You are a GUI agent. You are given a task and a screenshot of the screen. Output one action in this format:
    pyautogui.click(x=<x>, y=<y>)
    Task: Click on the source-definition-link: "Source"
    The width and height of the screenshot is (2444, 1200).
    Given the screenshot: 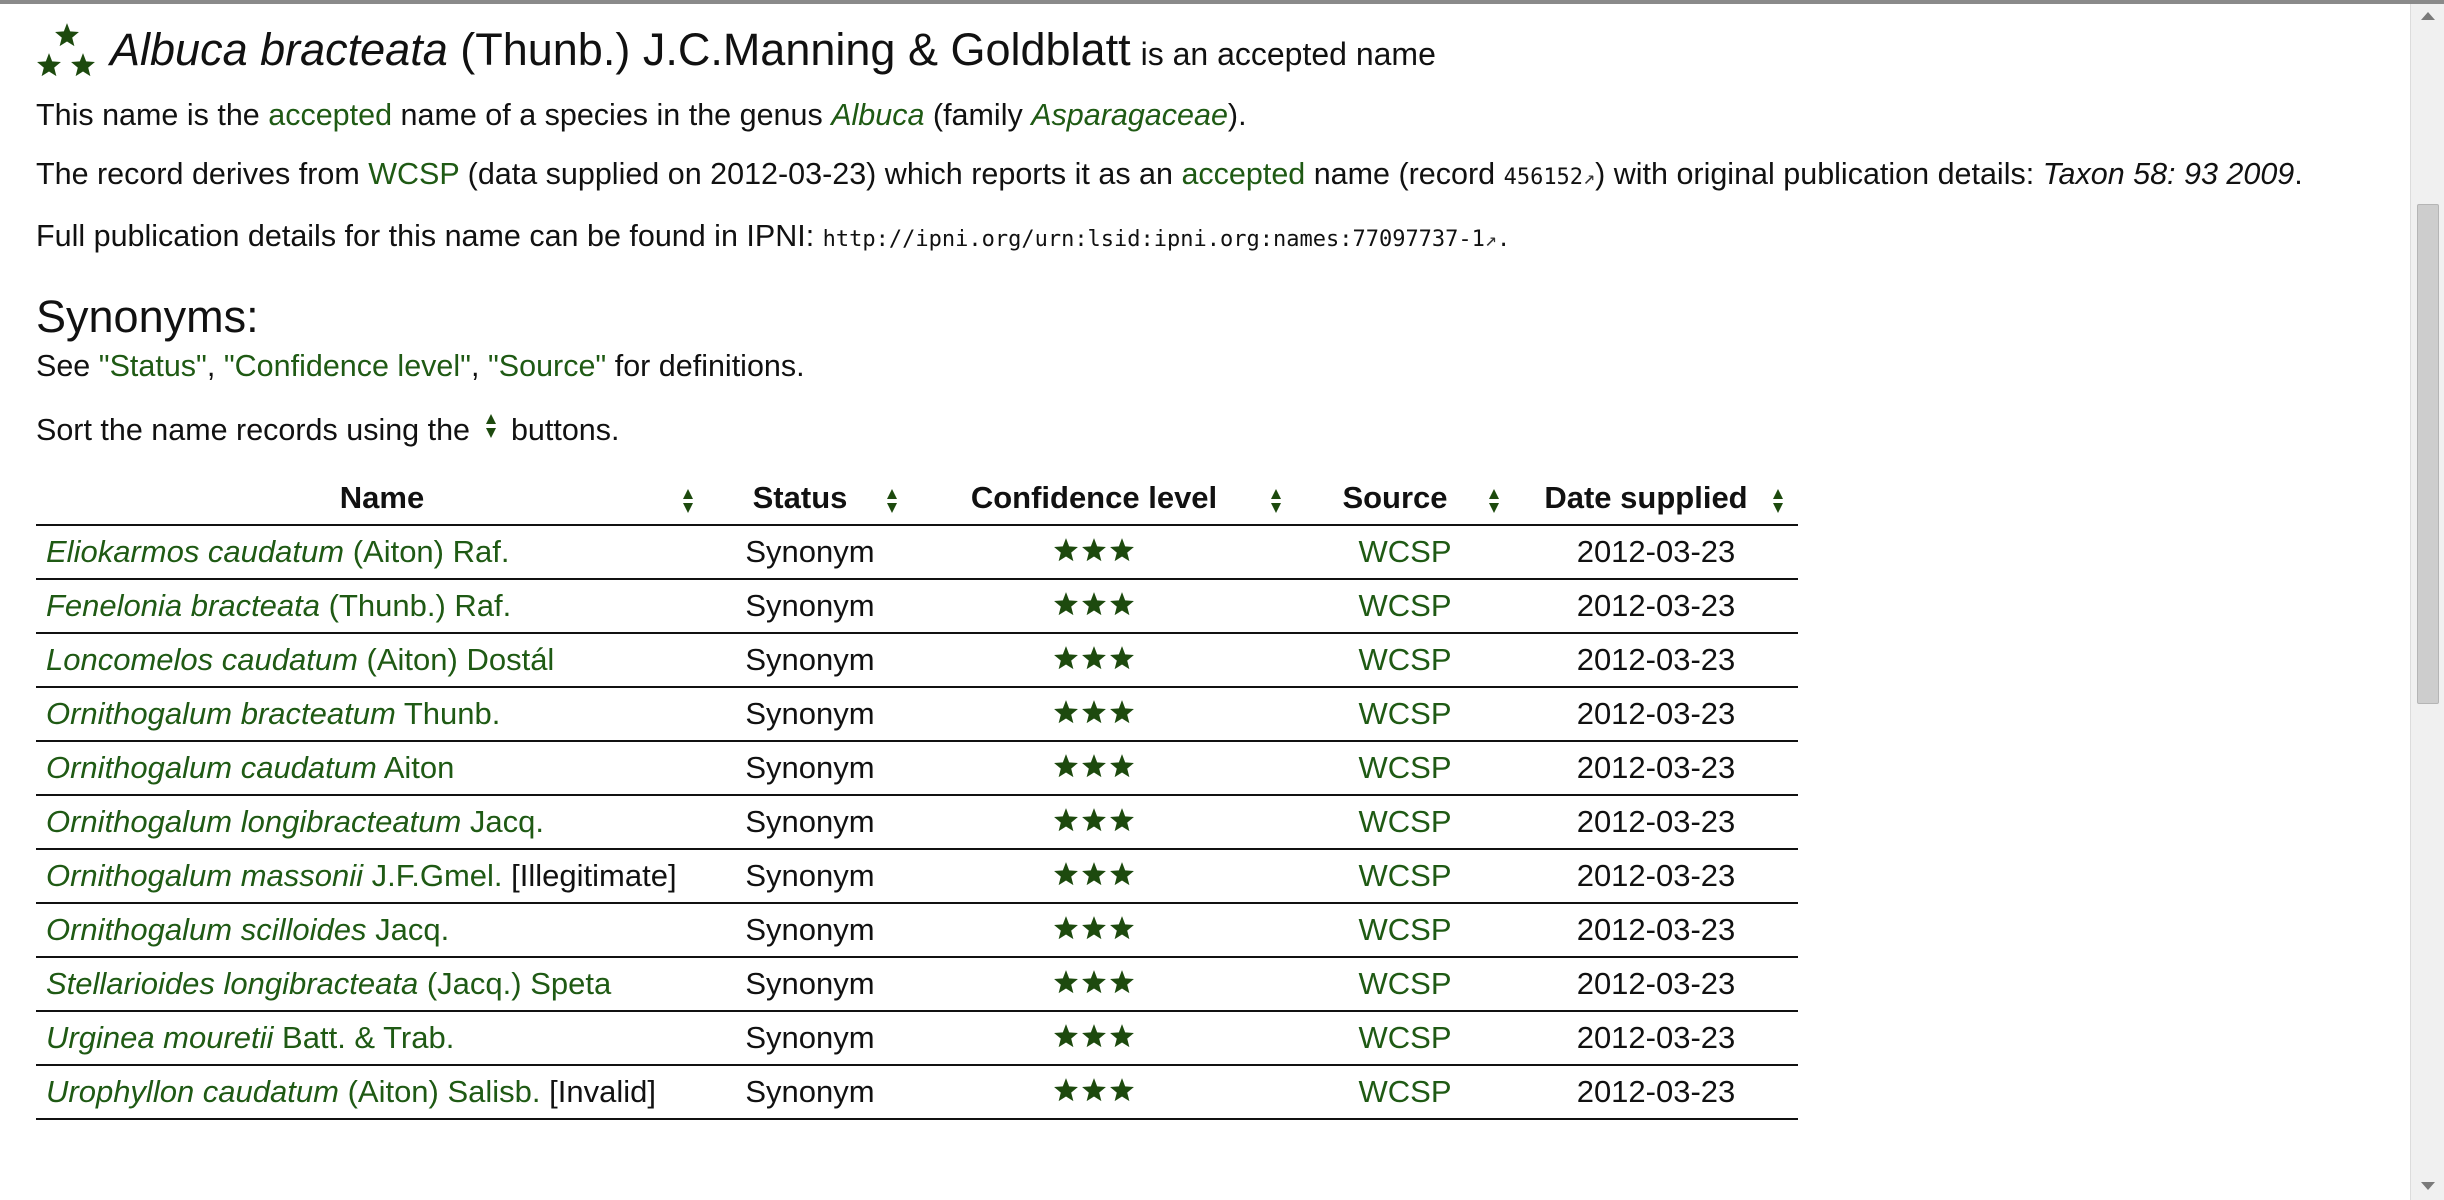 What is the action you would take?
    pyautogui.click(x=547, y=366)
    